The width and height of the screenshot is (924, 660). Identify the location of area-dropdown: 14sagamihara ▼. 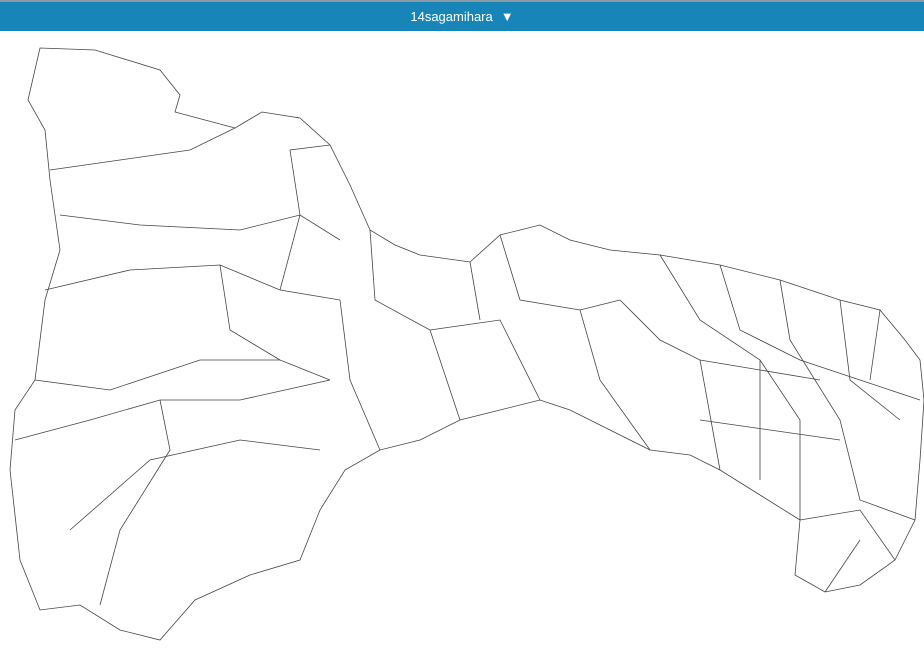
(462, 16).